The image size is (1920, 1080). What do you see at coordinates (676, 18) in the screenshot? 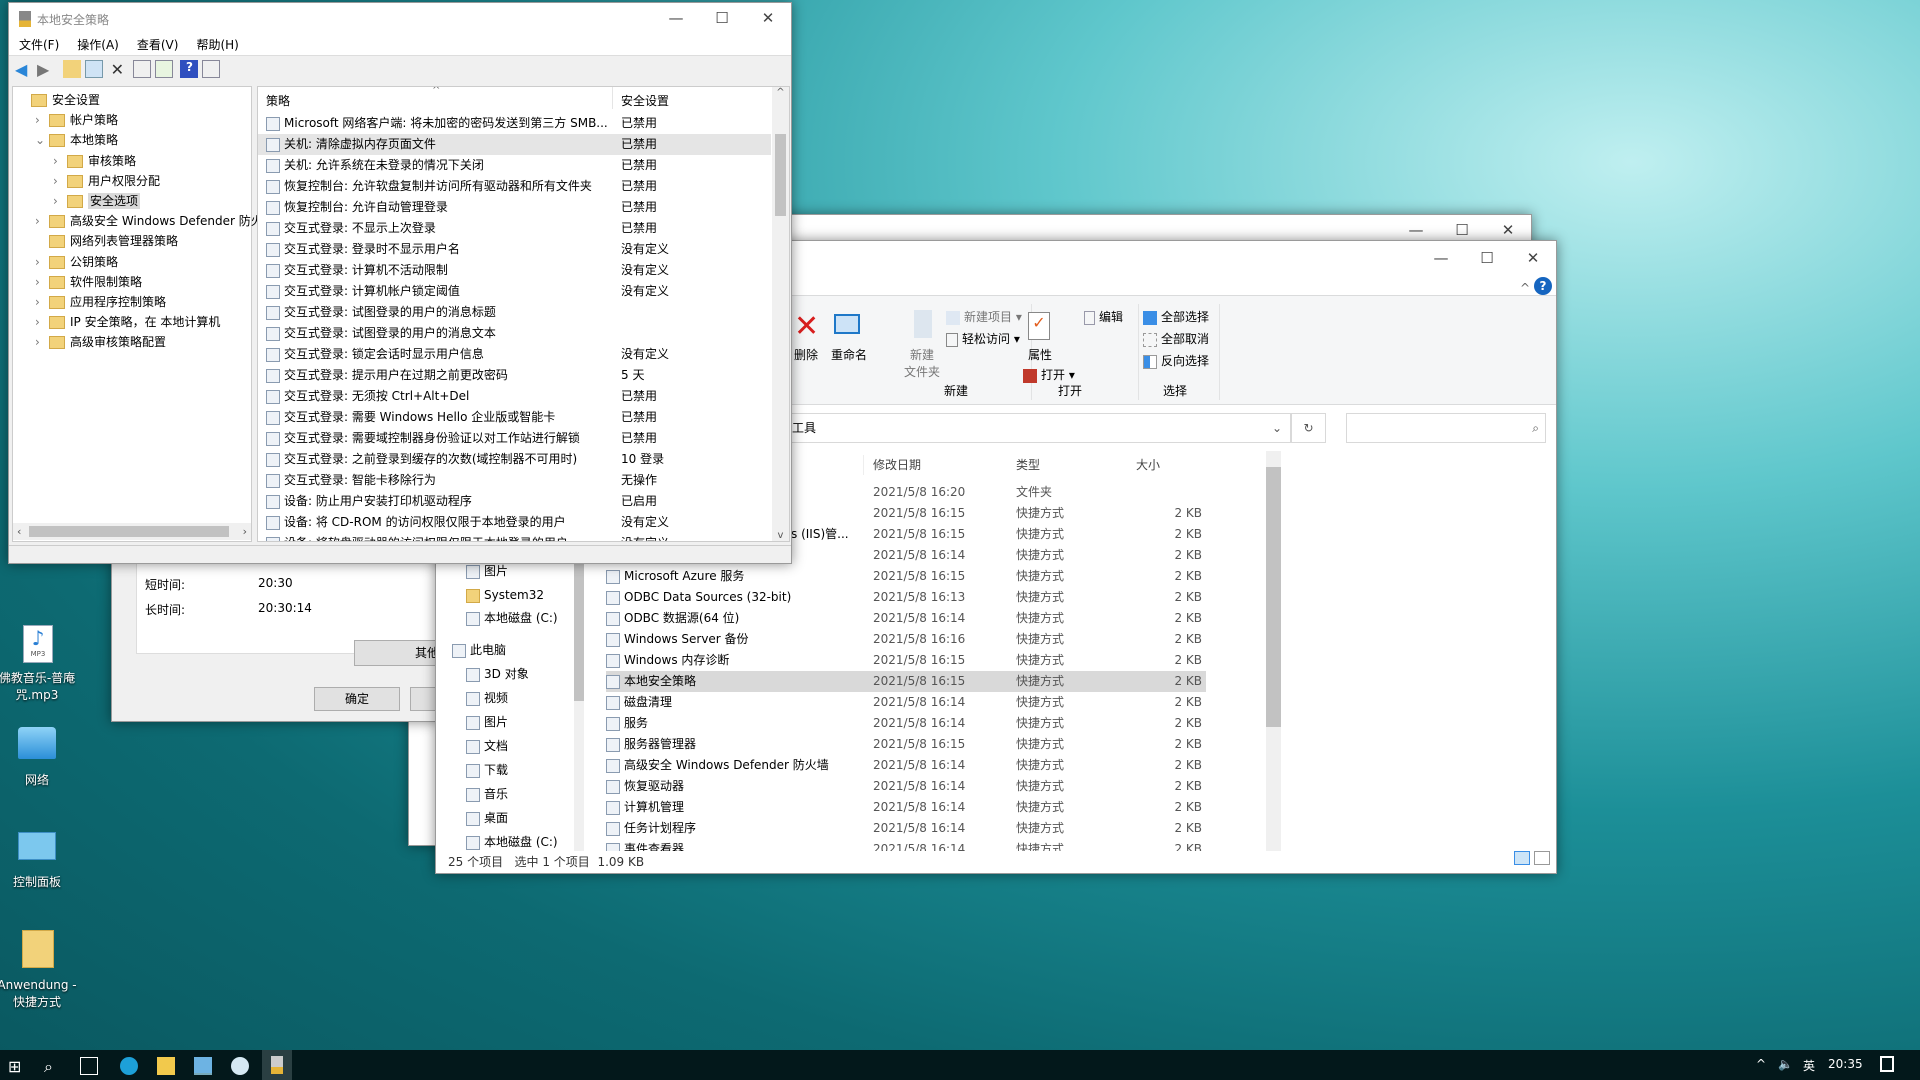
I see `minimize-button: —` at bounding box center [676, 18].